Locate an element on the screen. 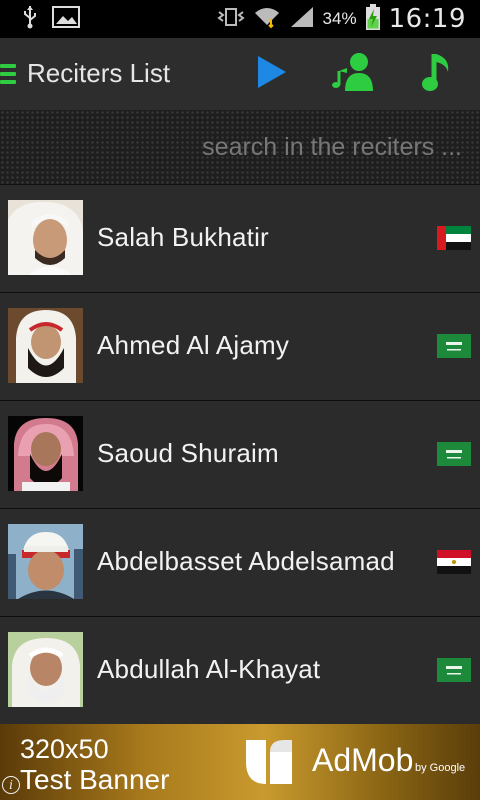 The height and width of the screenshot is (800, 480). play-button is located at coordinates (272, 74).